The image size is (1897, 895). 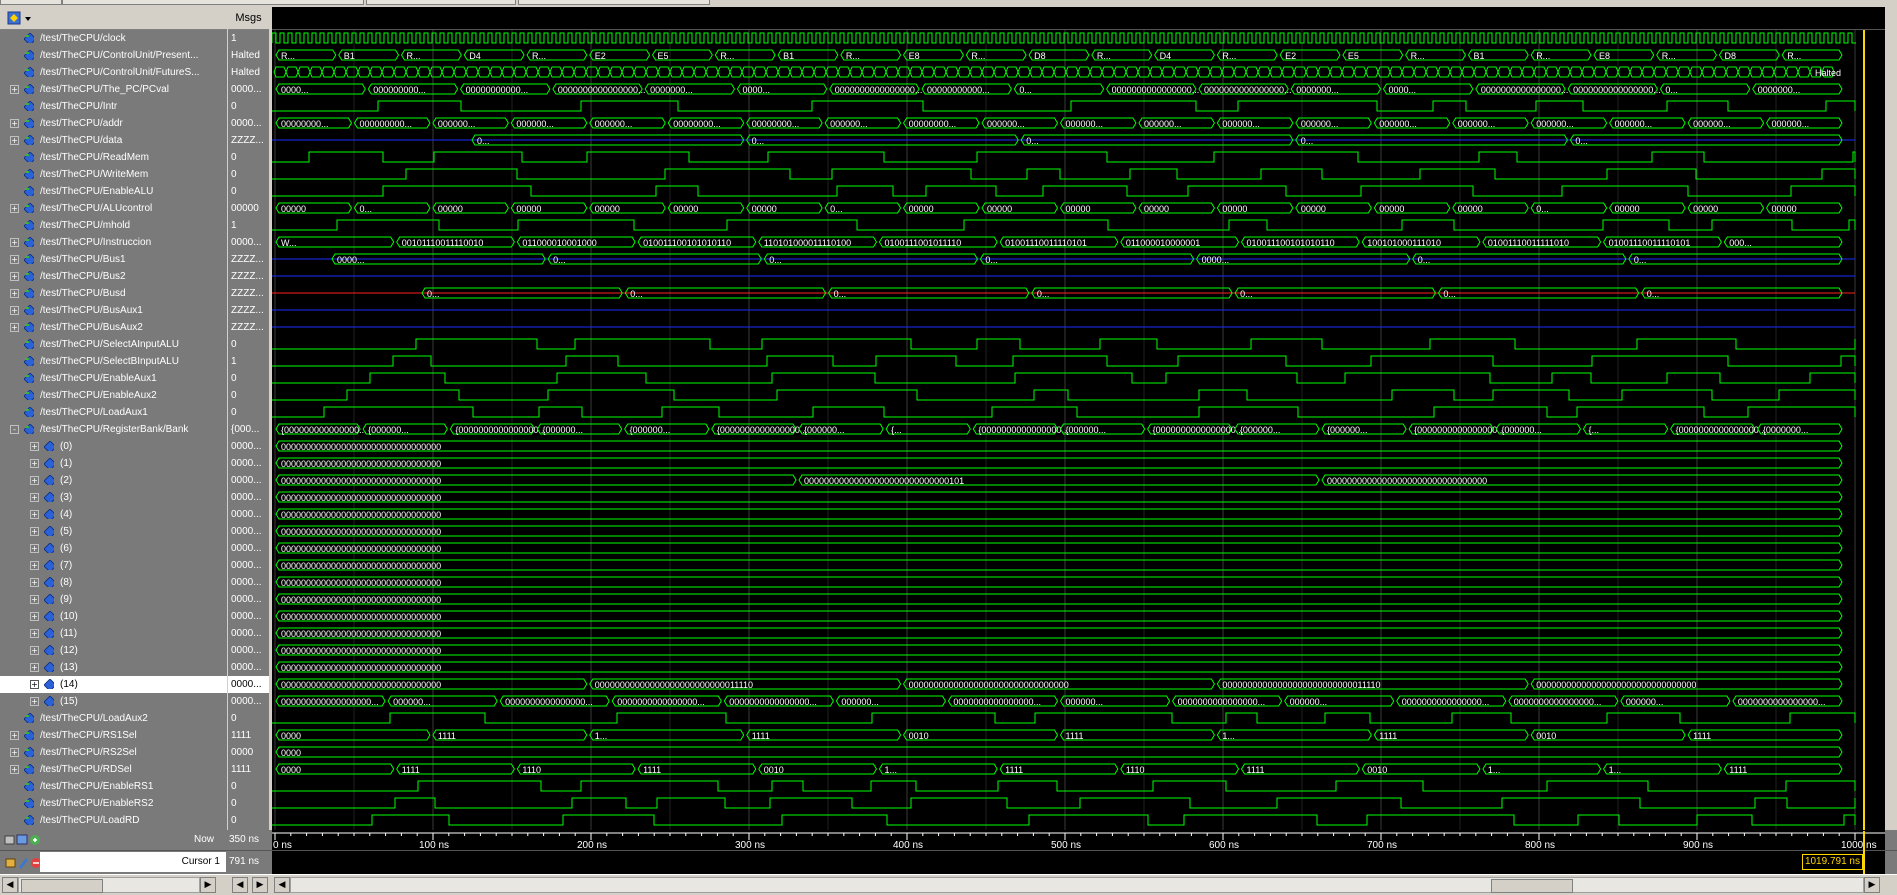 What do you see at coordinates (1059, 752) in the screenshot?
I see `waveform-row: 0000` at bounding box center [1059, 752].